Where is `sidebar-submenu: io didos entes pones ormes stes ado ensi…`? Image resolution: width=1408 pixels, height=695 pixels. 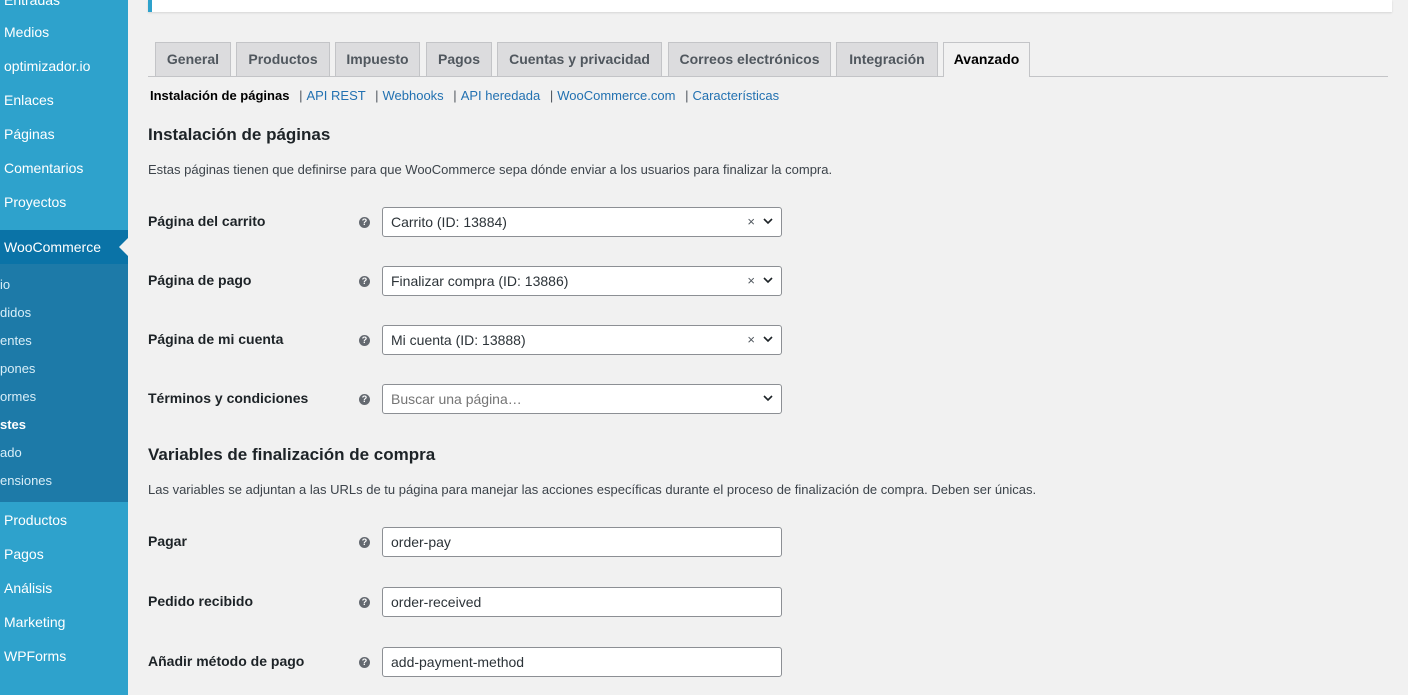 sidebar-submenu: io didos entes pones ormes stes ado ensi… is located at coordinates (64, 383).